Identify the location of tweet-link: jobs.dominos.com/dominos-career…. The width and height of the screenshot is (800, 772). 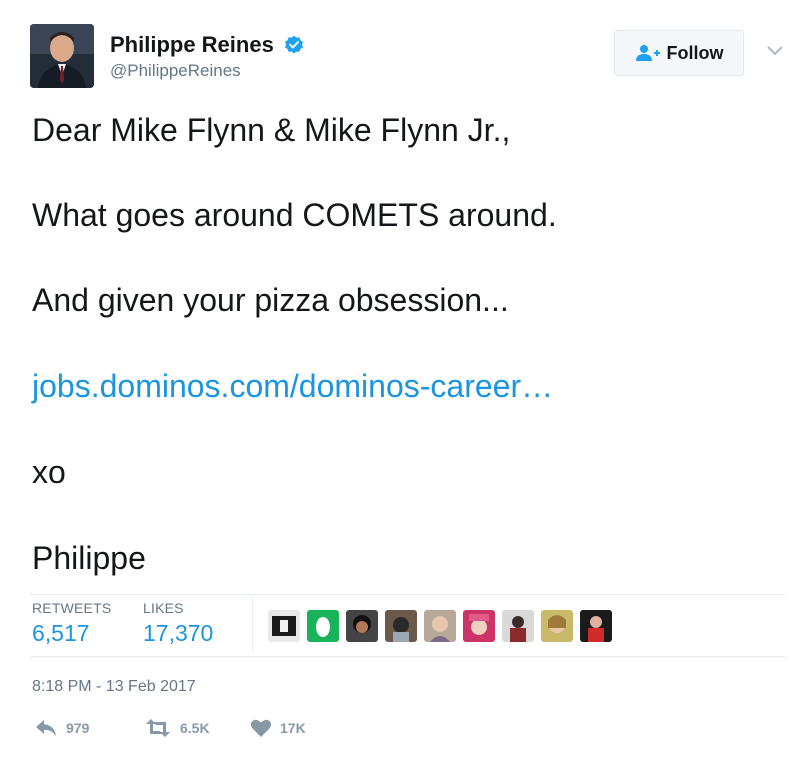
(292, 386).